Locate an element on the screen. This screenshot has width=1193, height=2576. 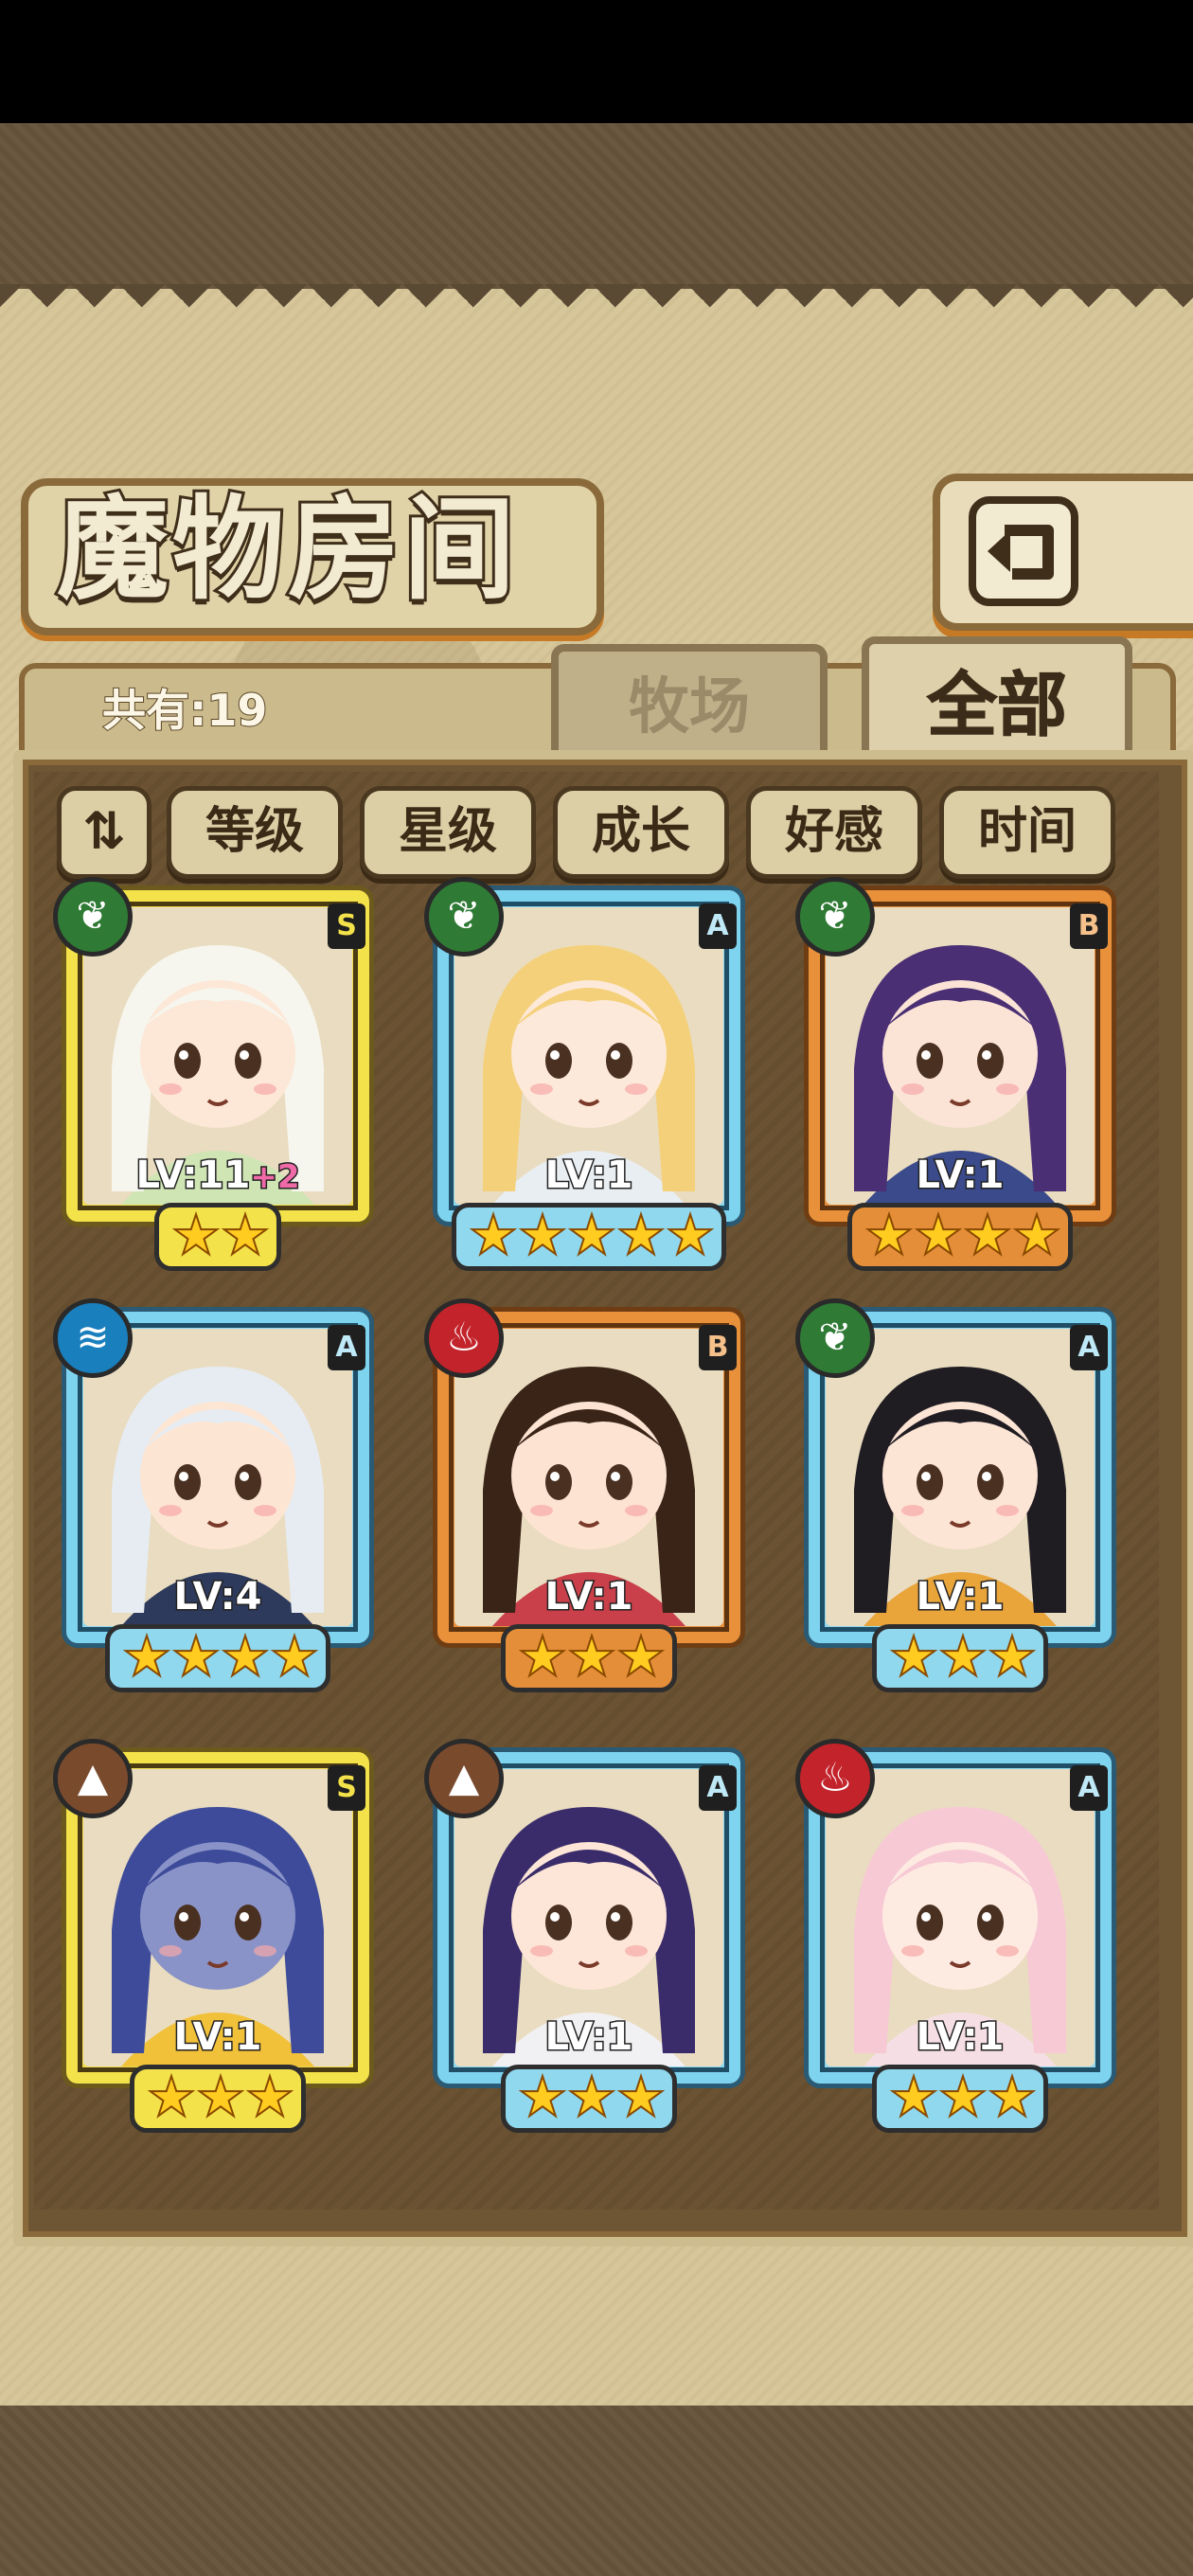
zigzag-edge-bottom is located at coordinates (596, 2385).